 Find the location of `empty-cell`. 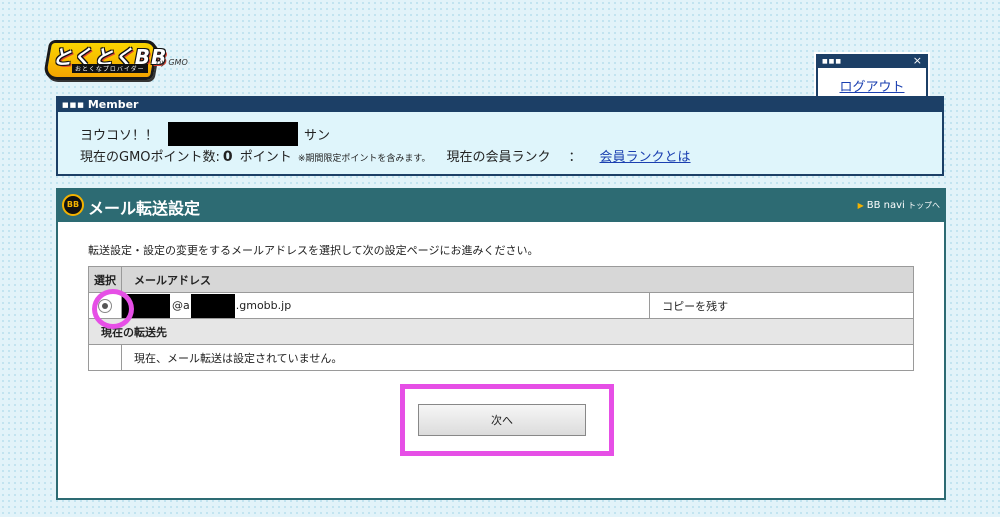

empty-cell is located at coordinates (105, 357).